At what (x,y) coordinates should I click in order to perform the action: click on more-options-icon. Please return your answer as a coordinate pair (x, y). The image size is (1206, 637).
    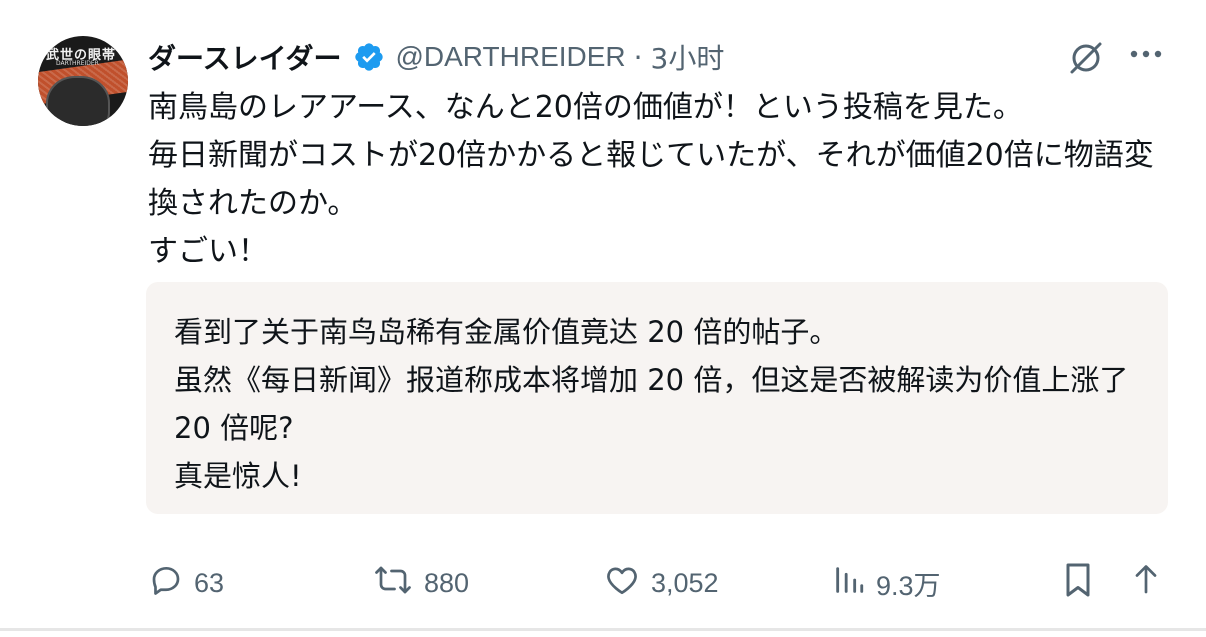
    Looking at the image, I should click on (1146, 54).